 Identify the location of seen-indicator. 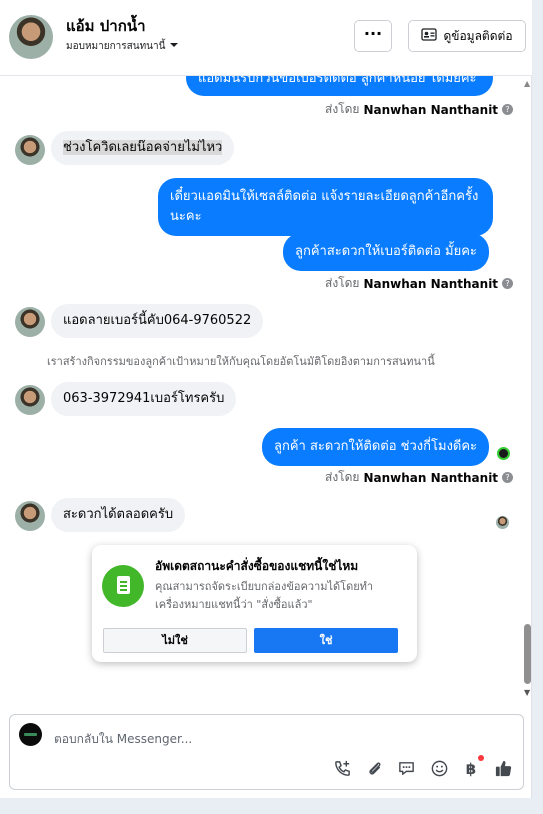
(503, 453).